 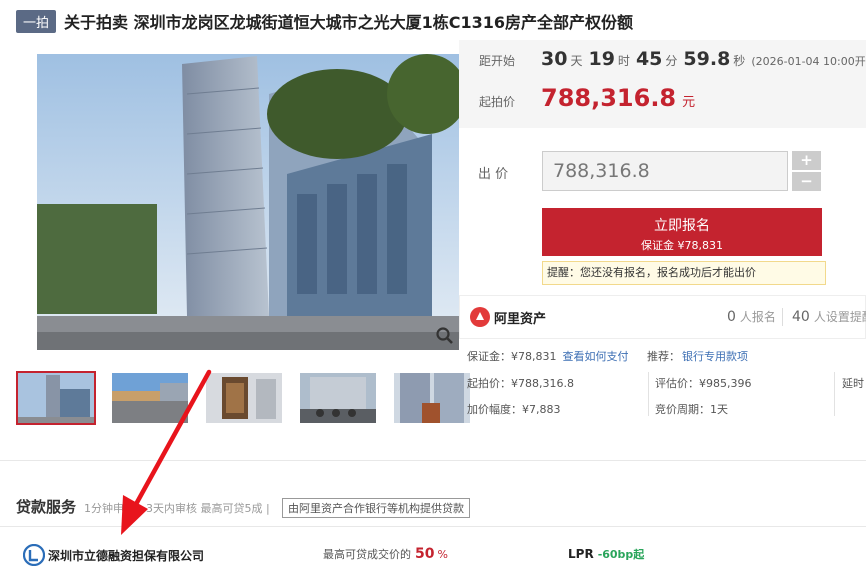 What do you see at coordinates (663, 356) in the screenshot?
I see `recommend-label: 推荐：` at bounding box center [663, 356].